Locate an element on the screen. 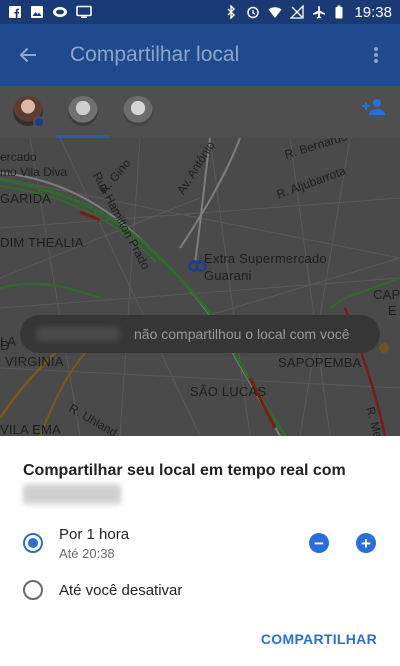 The height and width of the screenshot is (666, 400). plus-icon: + is located at coordinates (366, 543).